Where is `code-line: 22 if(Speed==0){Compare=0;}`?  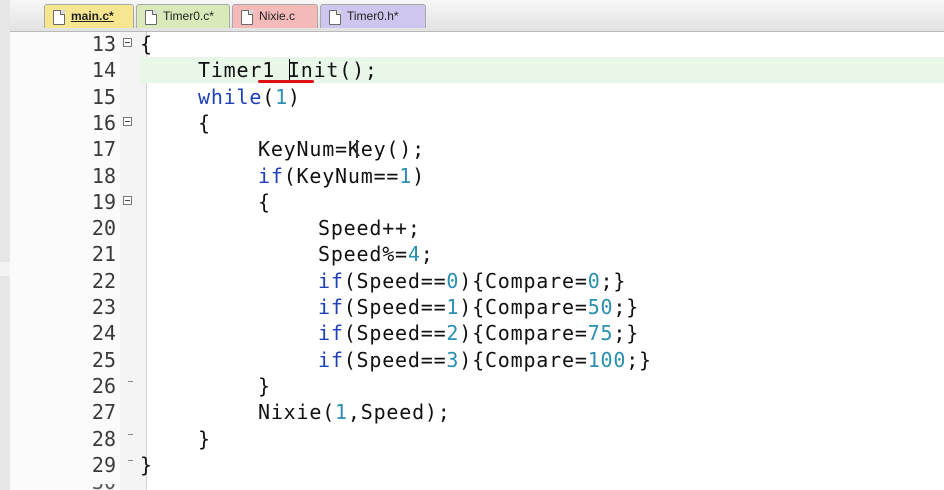 code-line: 22 if(Speed==0){Compare=0;} is located at coordinates (477, 281).